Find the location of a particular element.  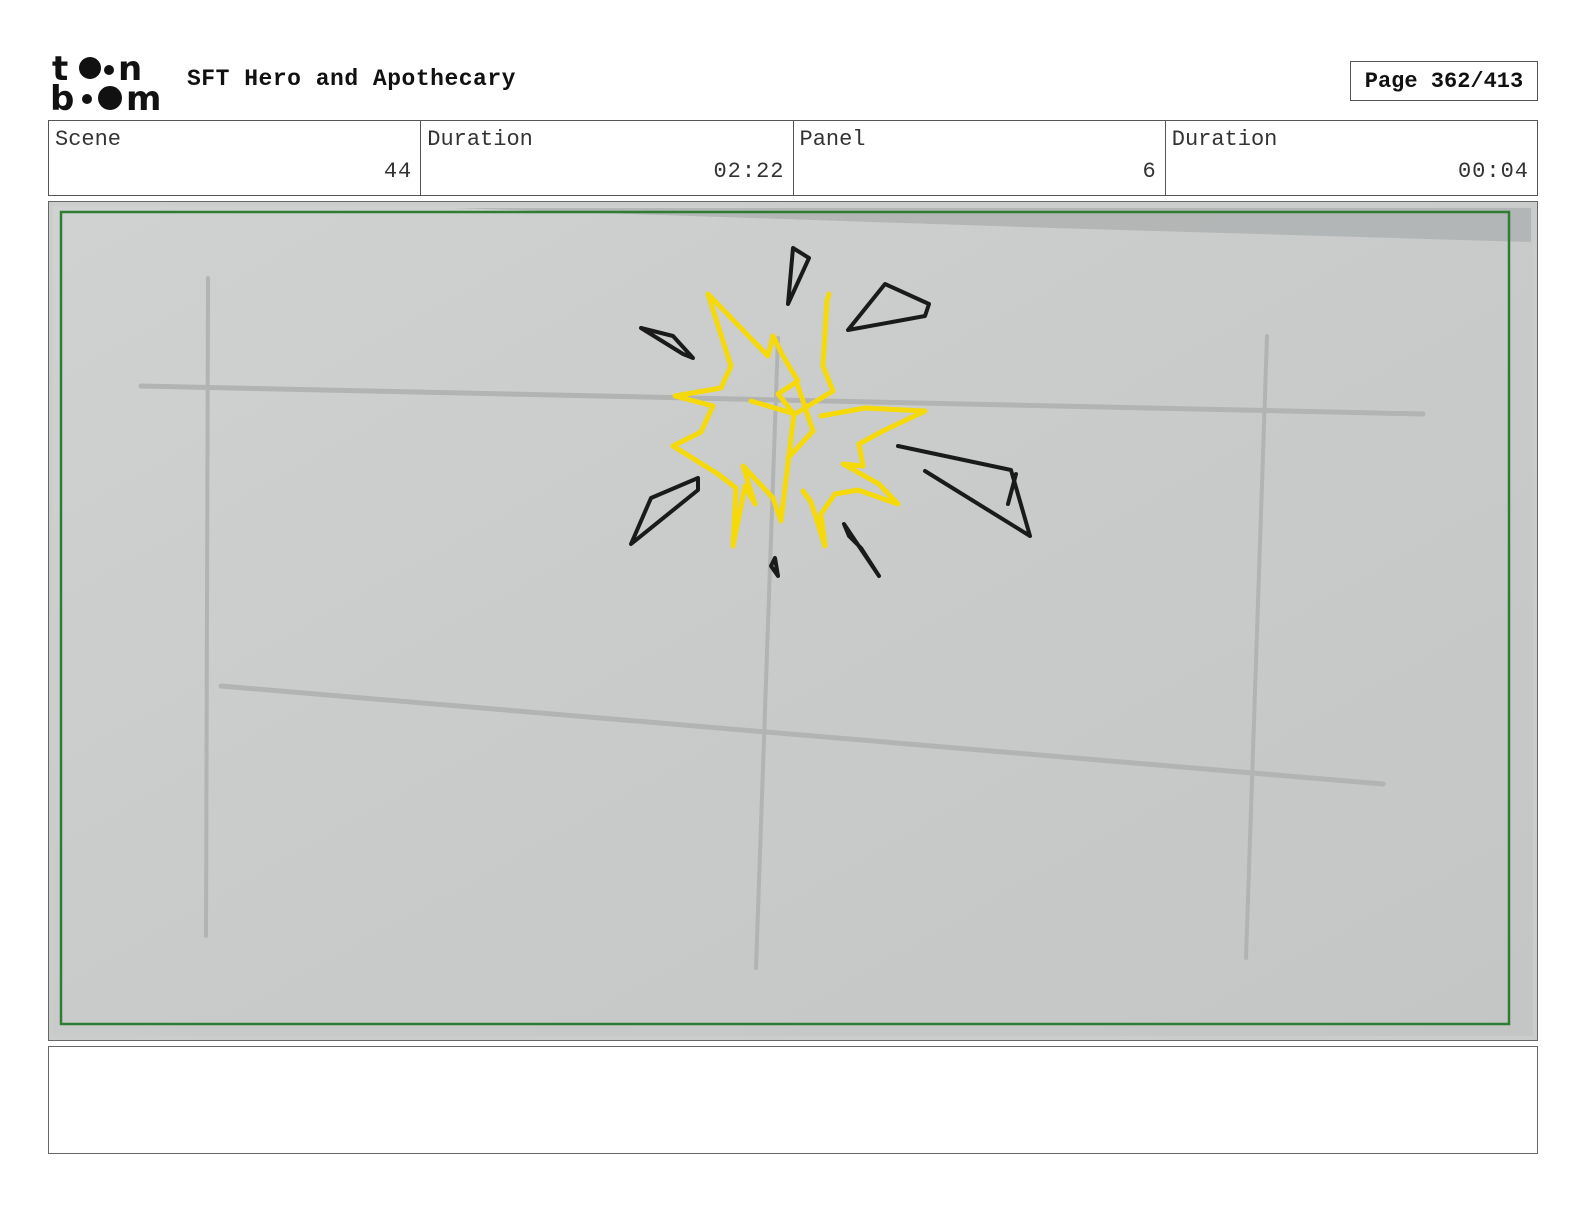

panel-duration-cell: Duration 00:04 is located at coordinates (1351, 158).